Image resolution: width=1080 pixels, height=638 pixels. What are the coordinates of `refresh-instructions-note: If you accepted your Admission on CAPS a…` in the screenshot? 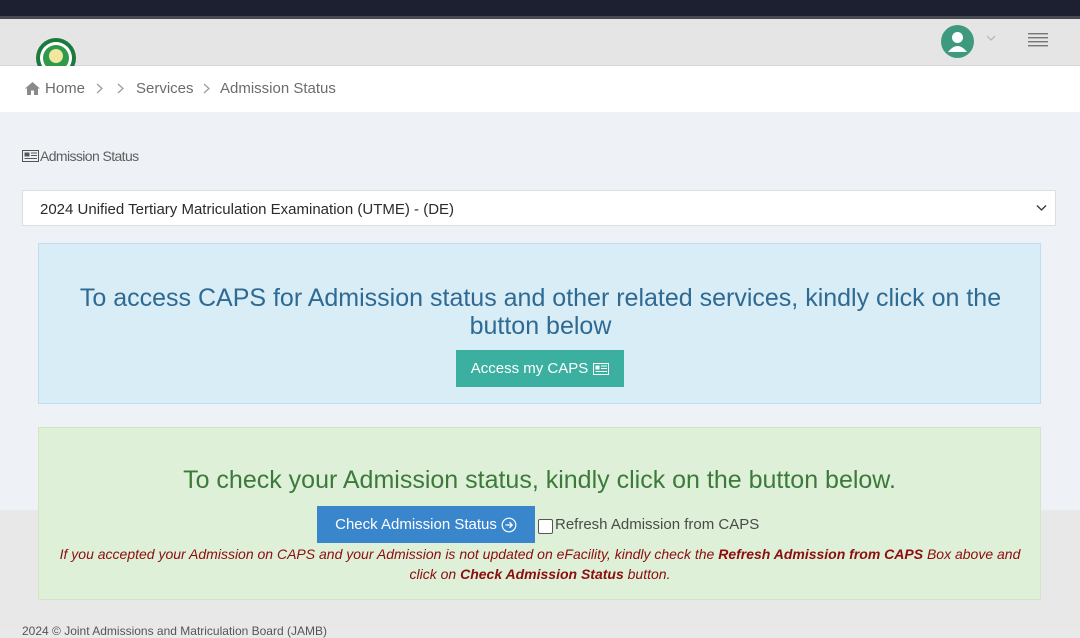 It's located at (540, 564).